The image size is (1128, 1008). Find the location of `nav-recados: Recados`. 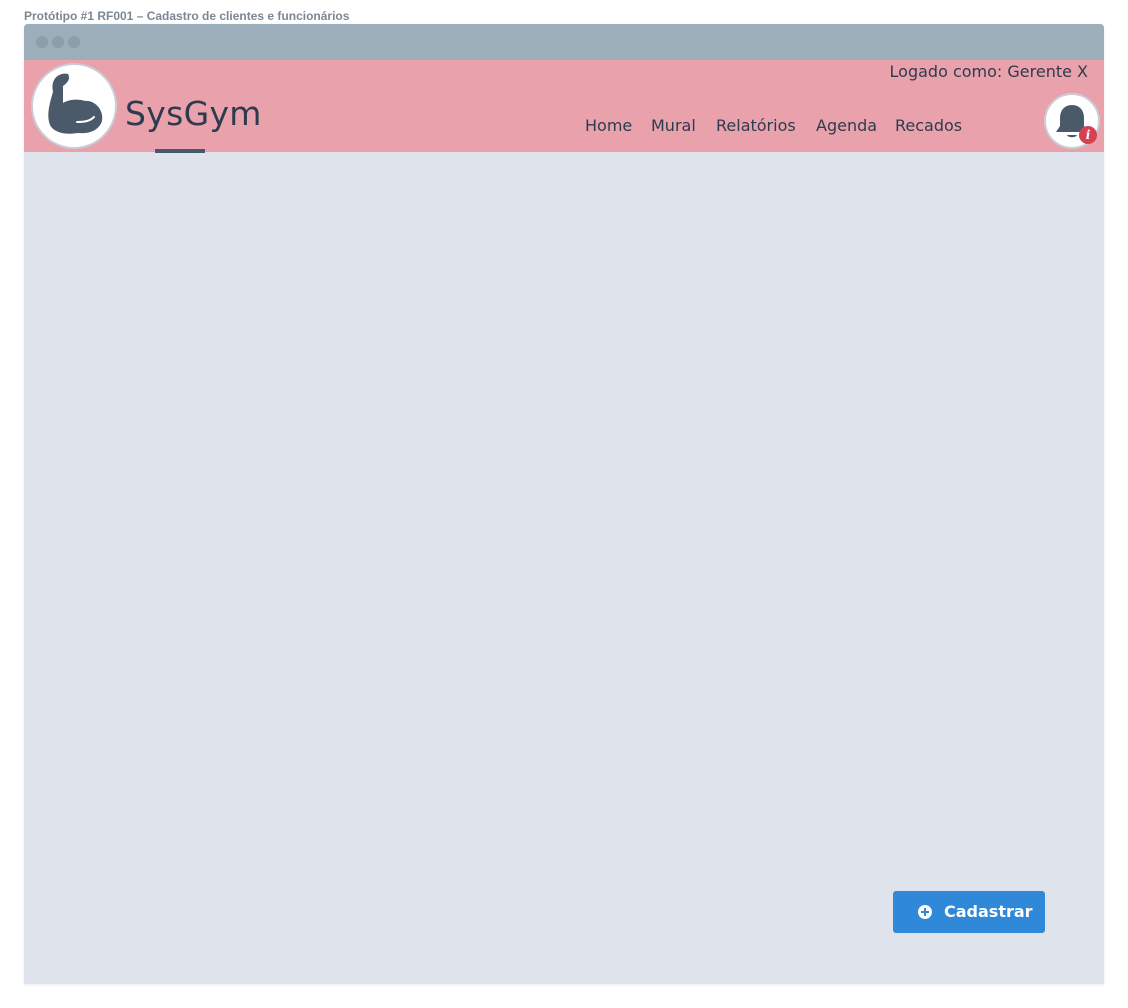

nav-recados: Recados is located at coordinates (928, 125).